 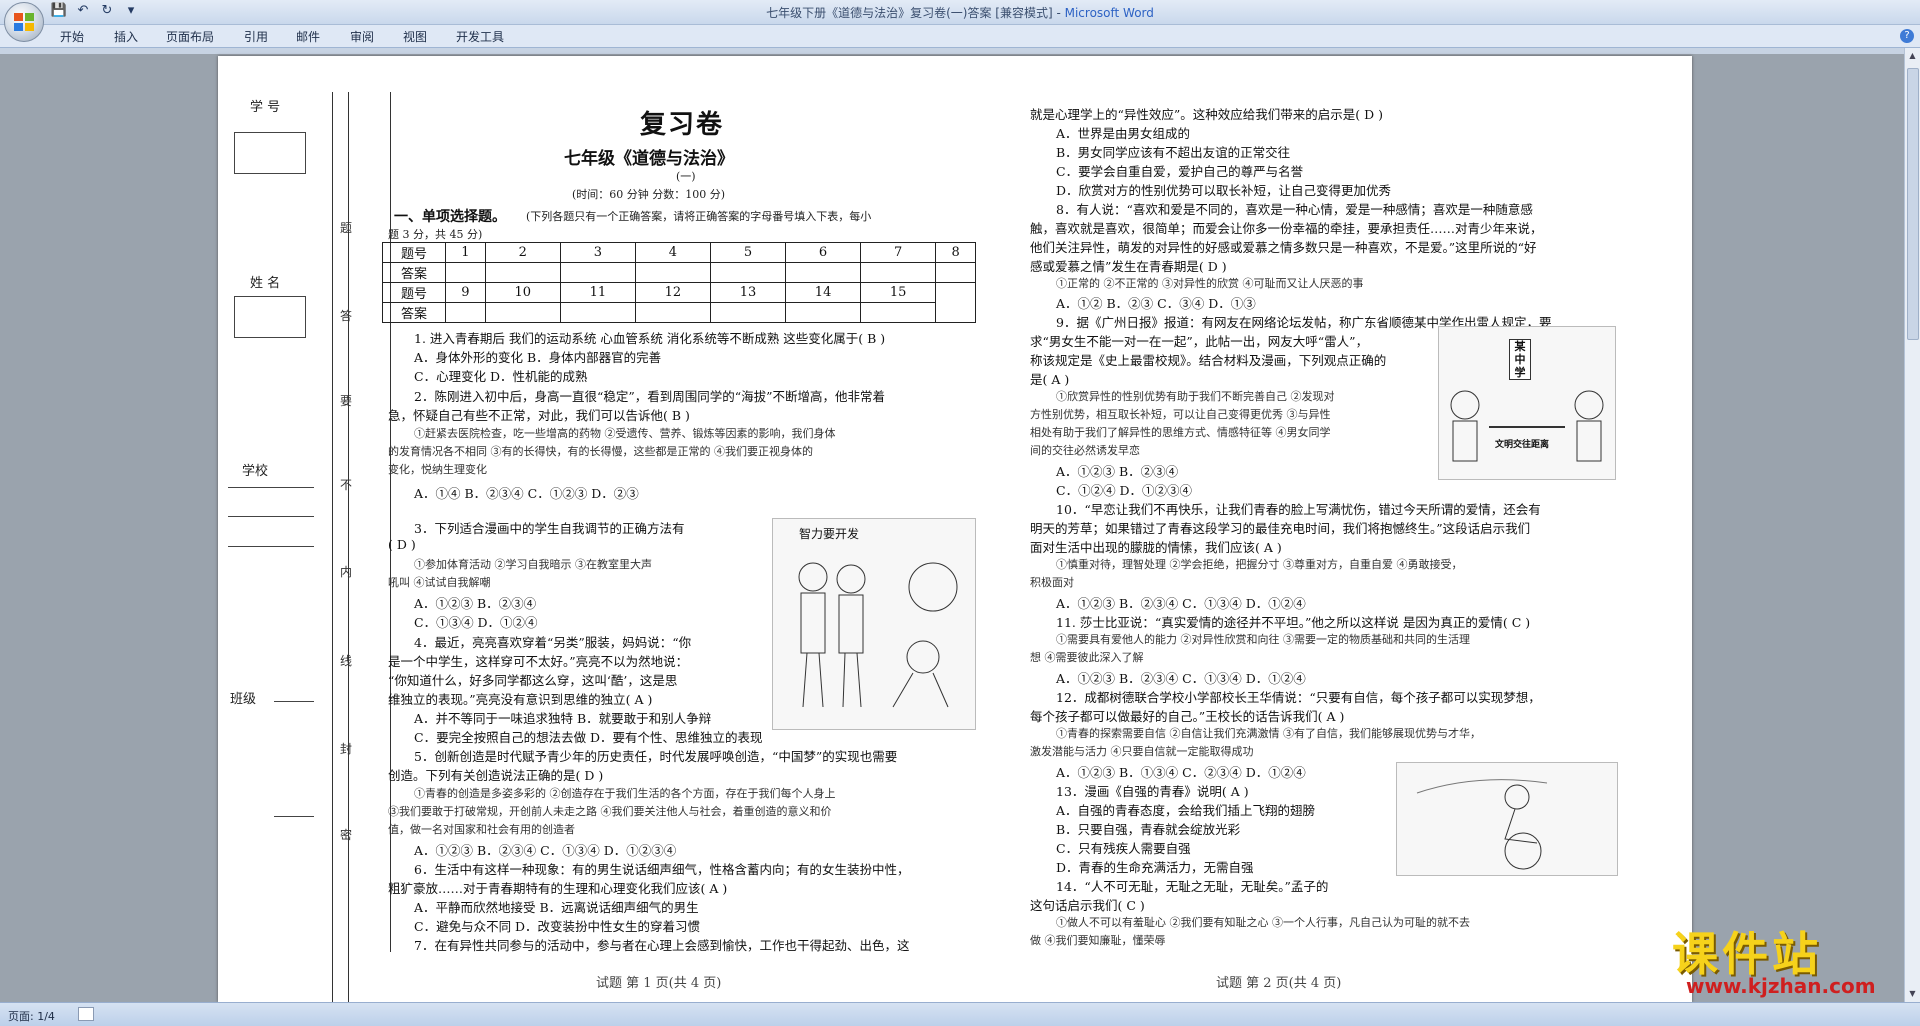 I want to click on question-2-choice-2: 的发育情况各不相同 ③有的长得快，有的长得慢，这些都是正常的 ④我们要正视身体的, so click(x=600, y=451).